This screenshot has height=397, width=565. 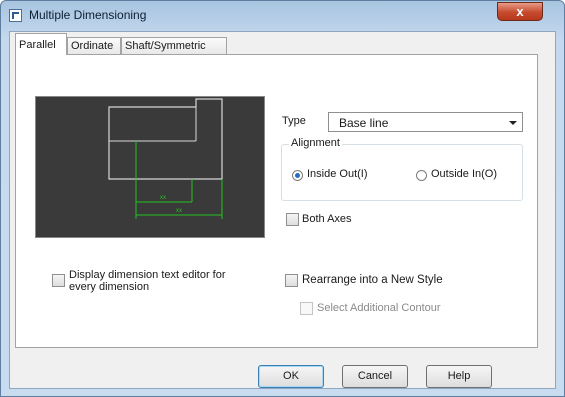 I want to click on rearrange-checkbox, so click(x=291, y=280).